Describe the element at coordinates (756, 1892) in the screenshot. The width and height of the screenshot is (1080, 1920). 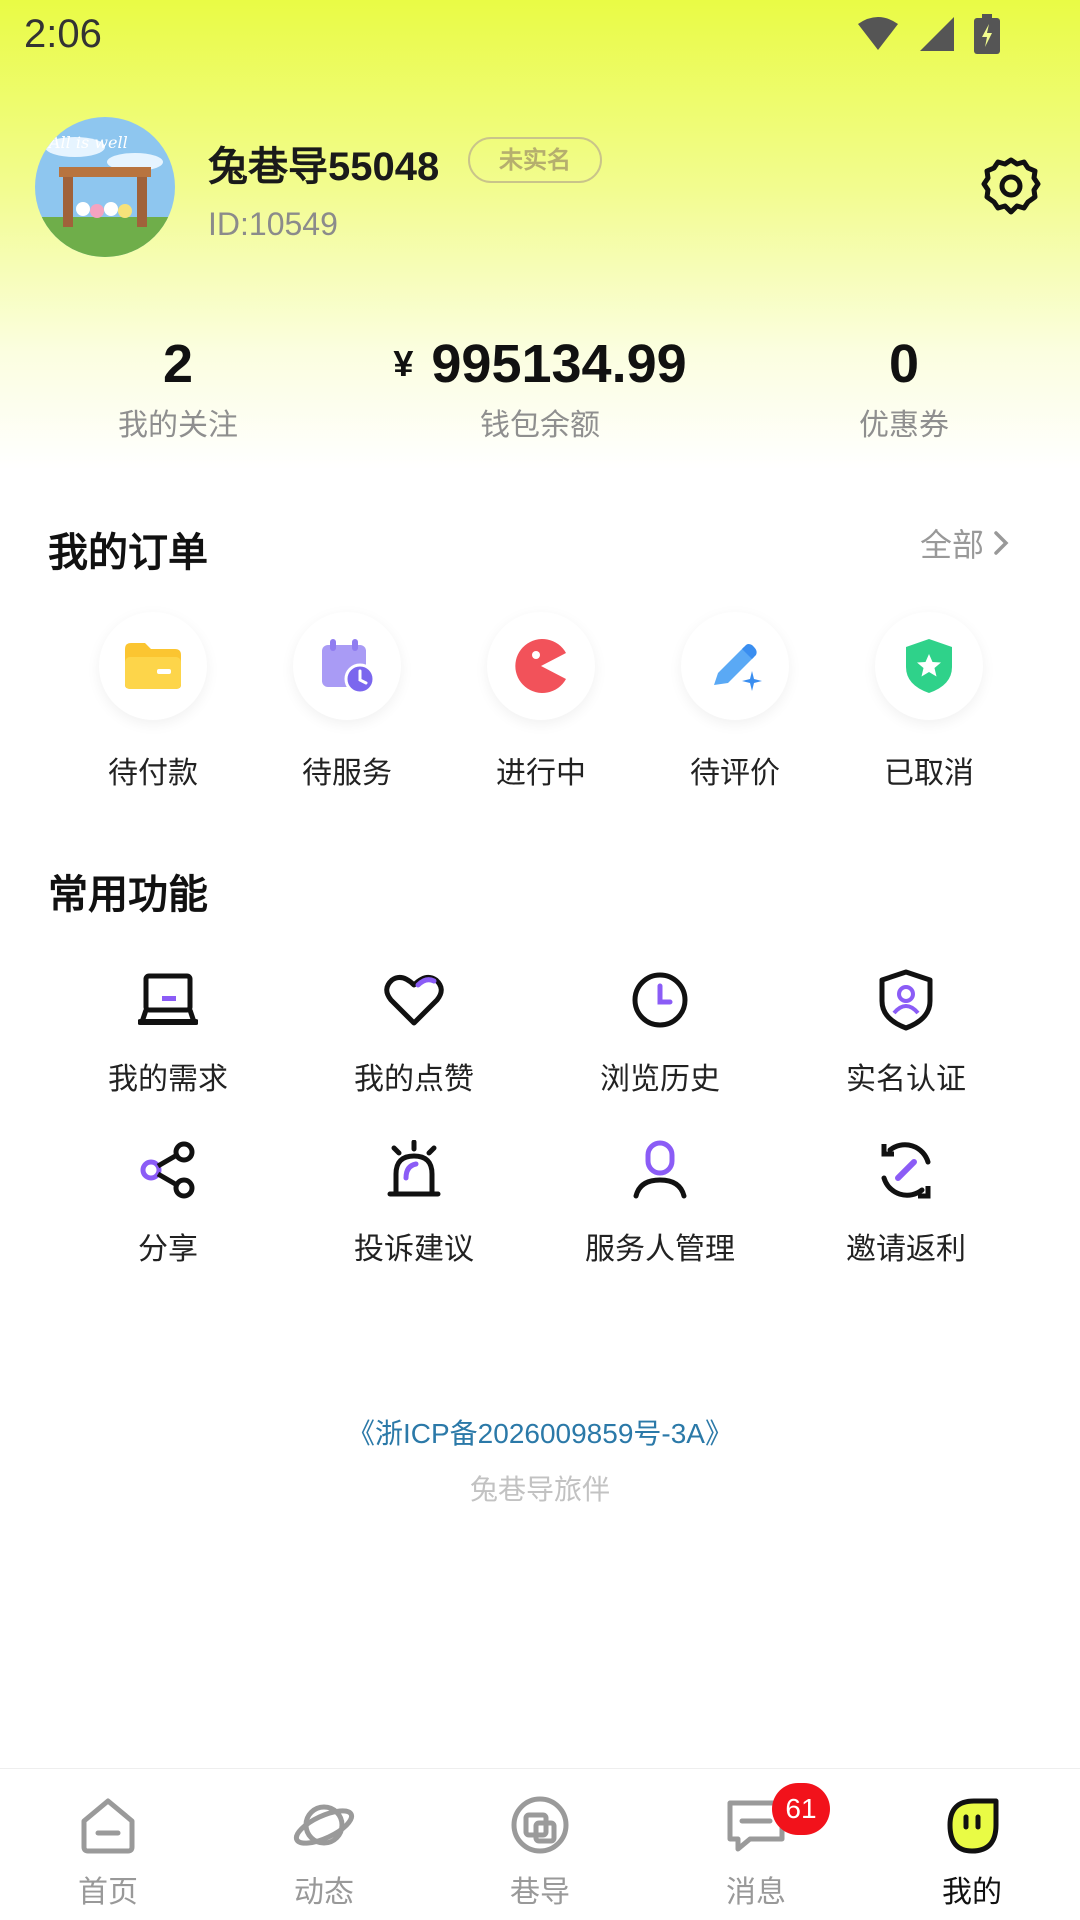
I see `nav-label: 消息` at that location.